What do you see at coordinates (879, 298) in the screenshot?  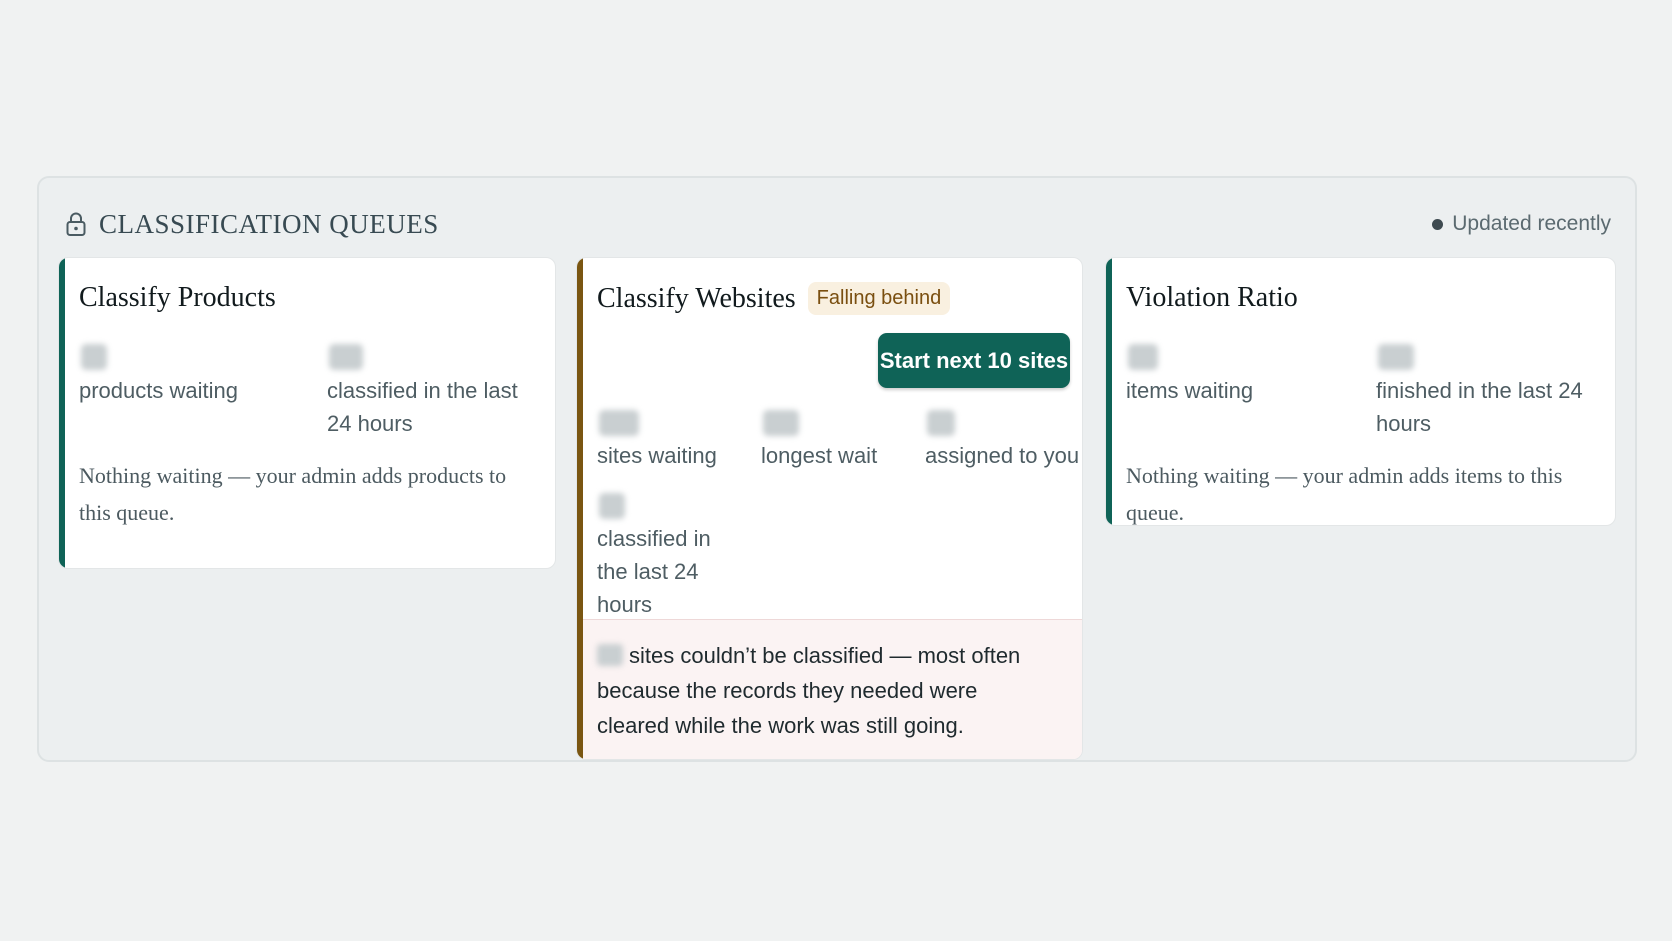 I see `falling-behind-badge: Falling behind` at bounding box center [879, 298].